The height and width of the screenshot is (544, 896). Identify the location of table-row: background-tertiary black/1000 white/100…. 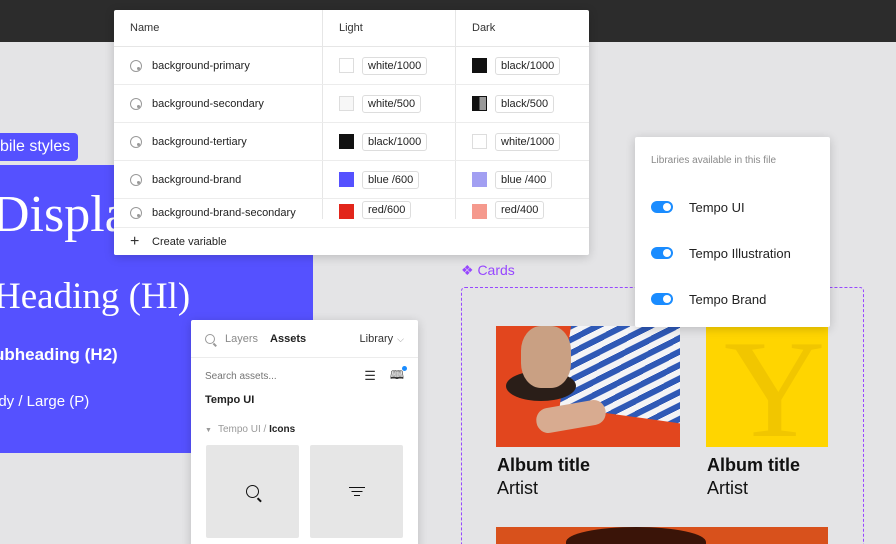
(351, 142).